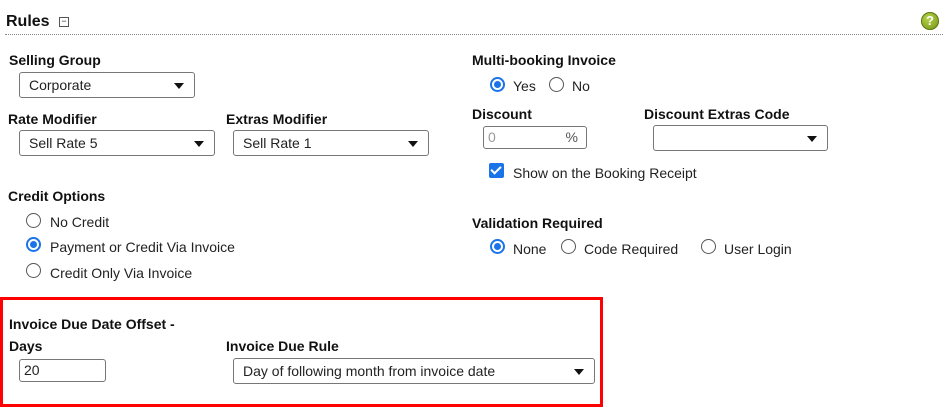 Image resolution: width=949 pixels, height=416 pixels. Describe the element at coordinates (33, 220) in the screenshot. I see `radio-no-credit` at that location.